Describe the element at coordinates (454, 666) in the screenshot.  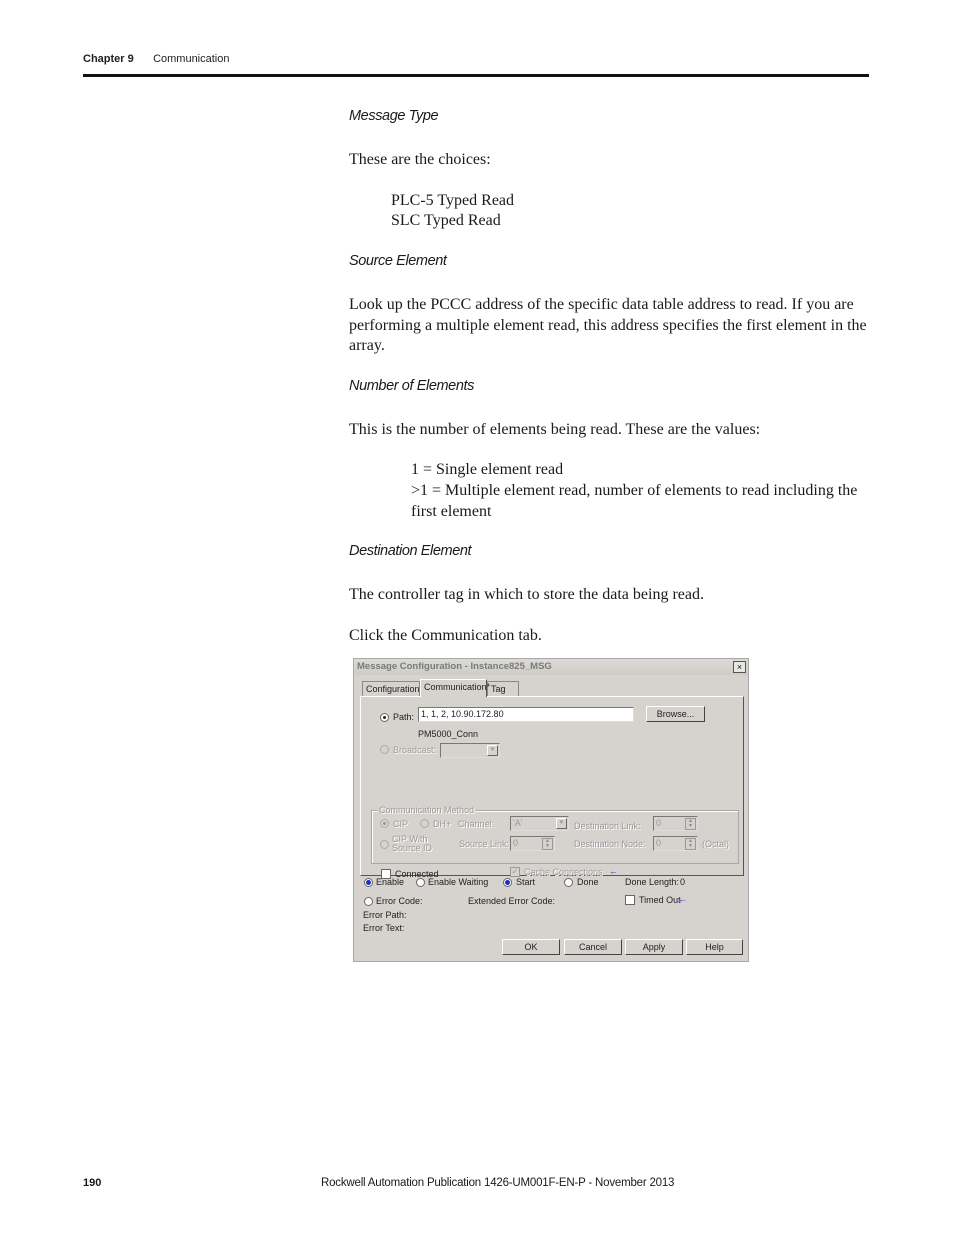
I see `dialog-title: Message Configuration - Instance825_MSG` at that location.